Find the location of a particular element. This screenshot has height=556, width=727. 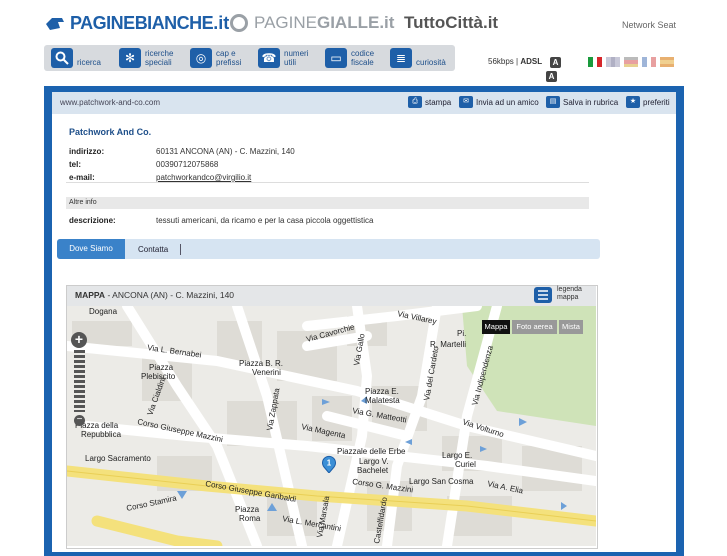

street-label: Largo San Cosma is located at coordinates (441, 481).